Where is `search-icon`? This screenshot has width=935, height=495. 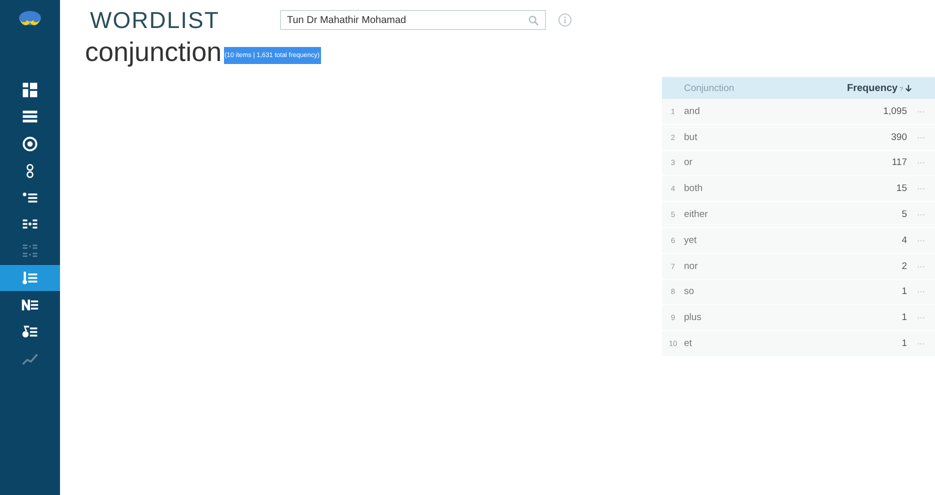
search-icon is located at coordinates (533, 20).